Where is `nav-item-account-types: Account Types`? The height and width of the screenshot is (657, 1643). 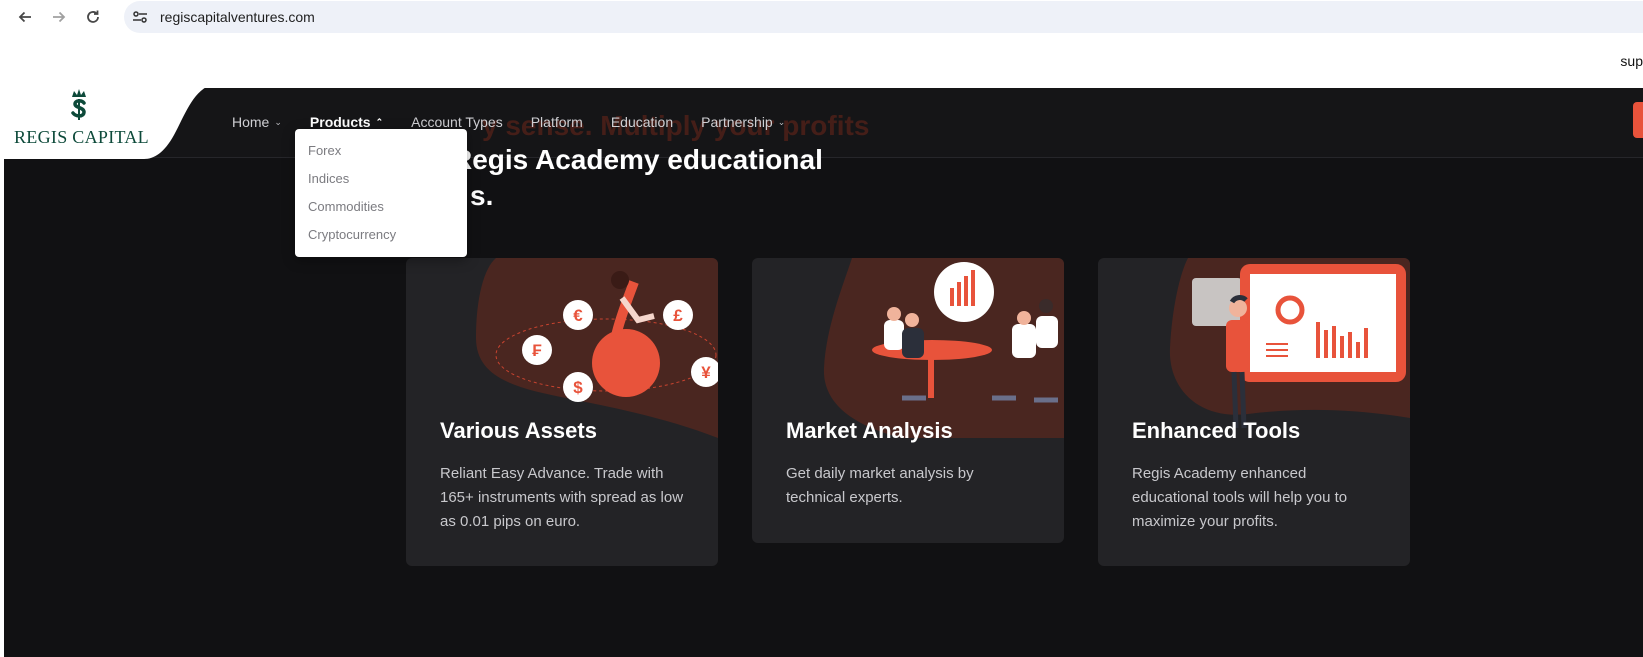
nav-item-account-types: Account Types is located at coordinates (457, 122).